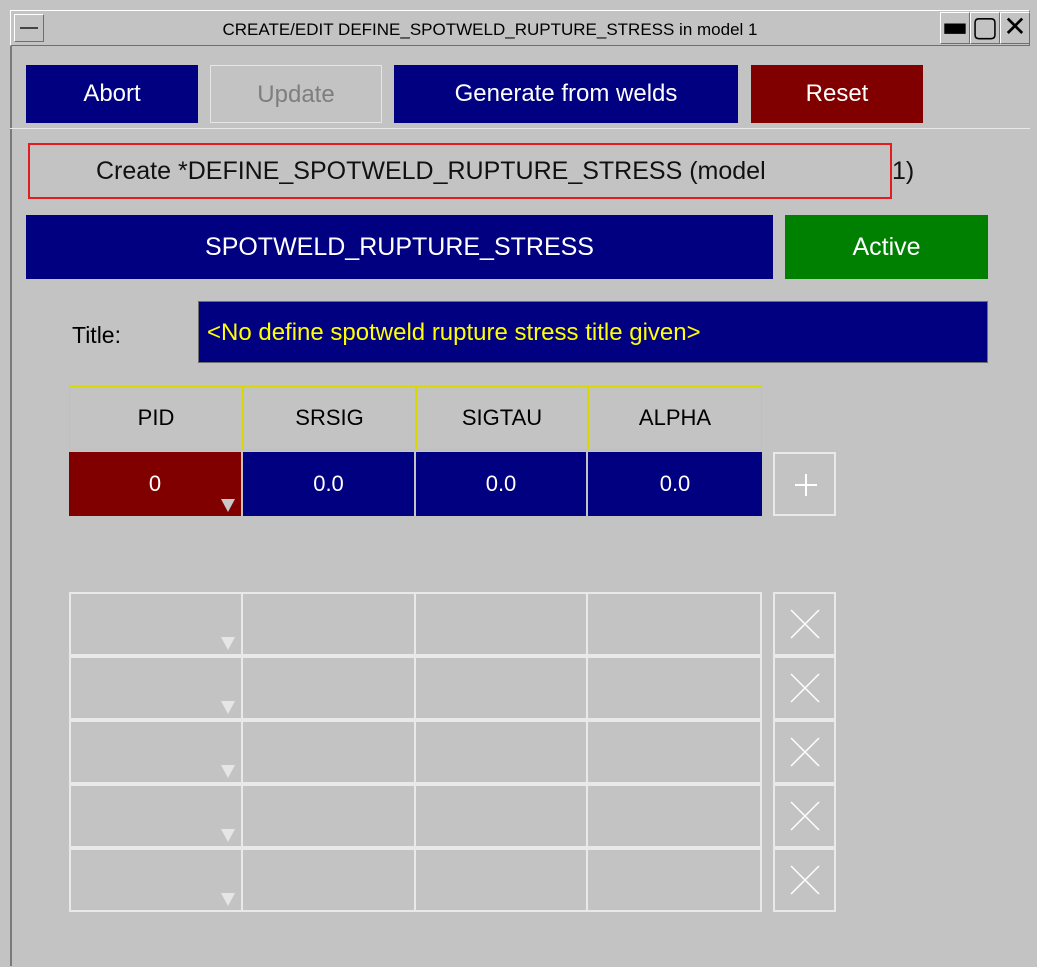 The height and width of the screenshot is (967, 1037). I want to click on column-header-sigtau: SIGTAU, so click(502, 418).